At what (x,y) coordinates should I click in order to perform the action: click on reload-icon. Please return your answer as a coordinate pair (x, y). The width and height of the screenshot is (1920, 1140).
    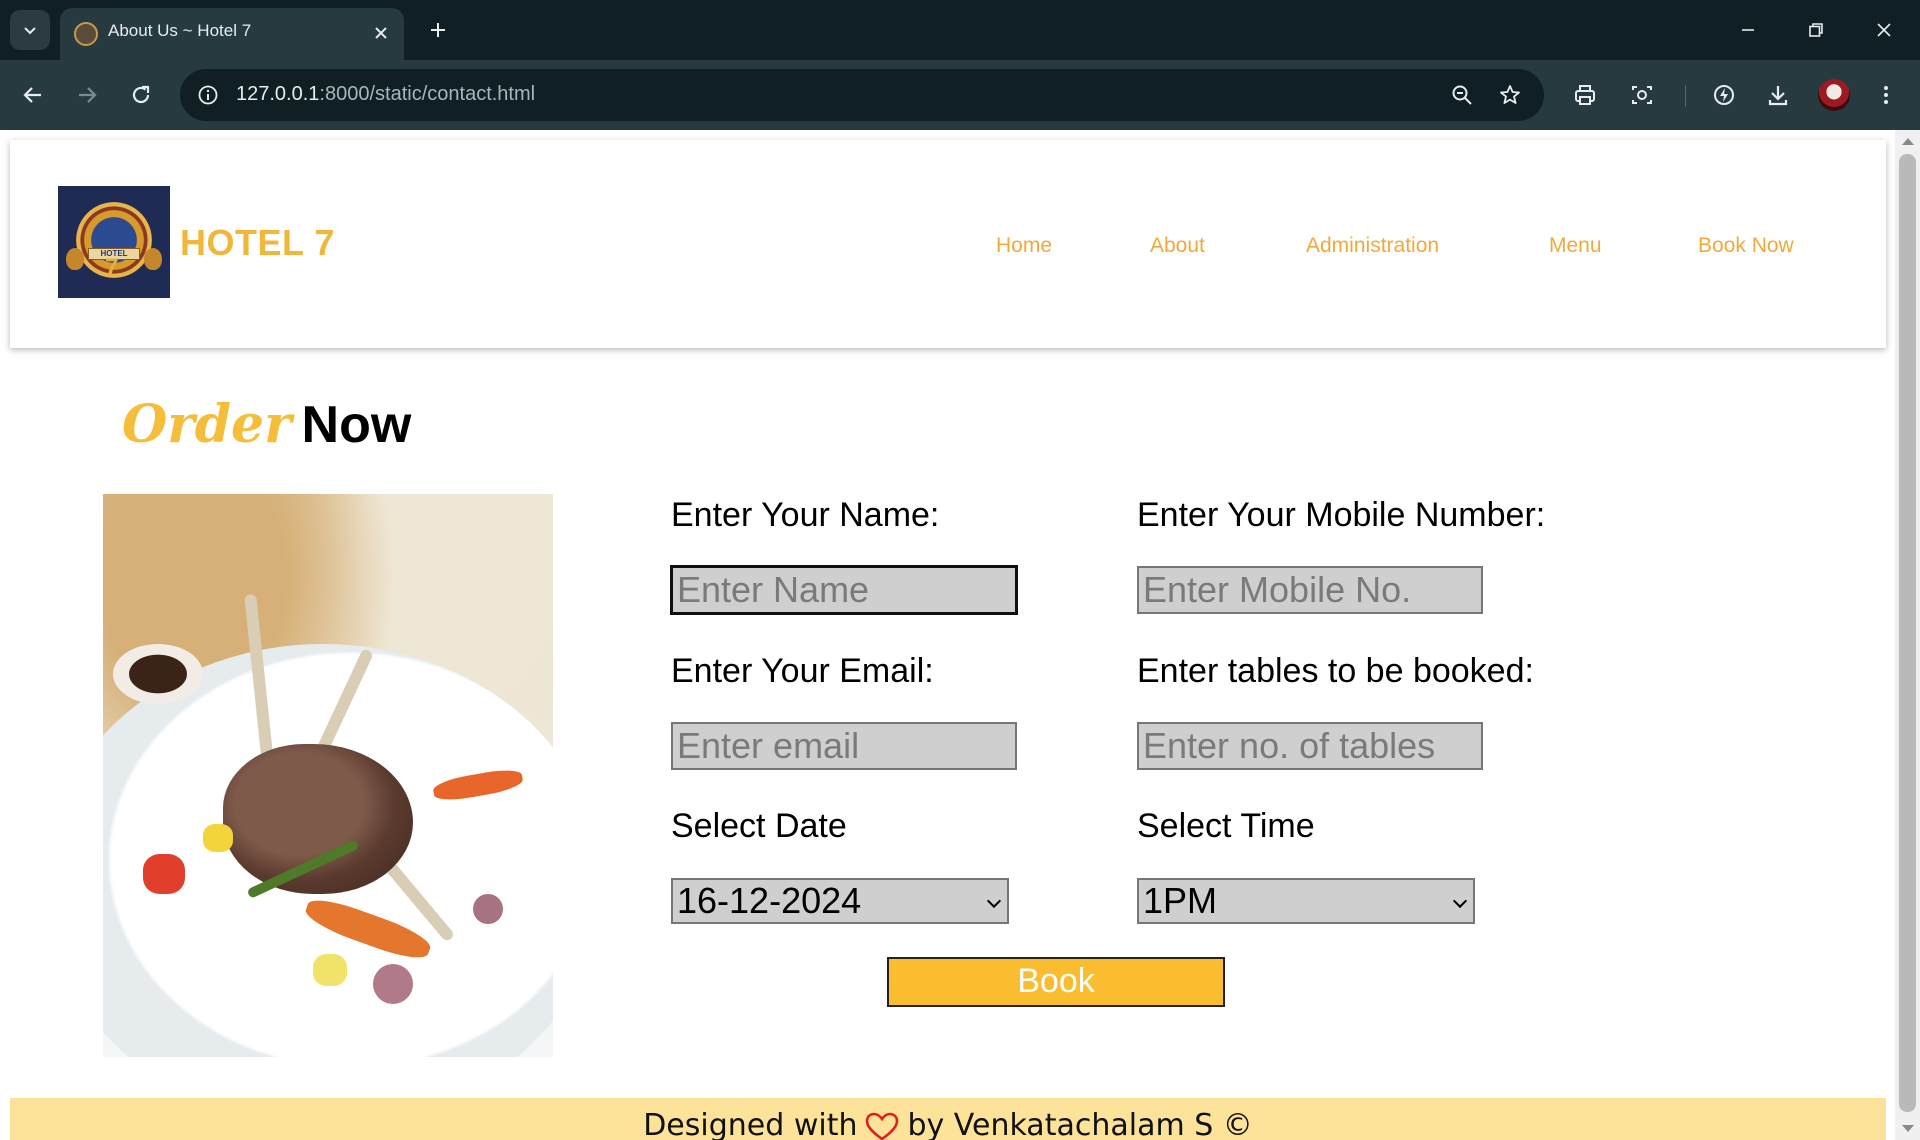
    Looking at the image, I should click on (141, 94).